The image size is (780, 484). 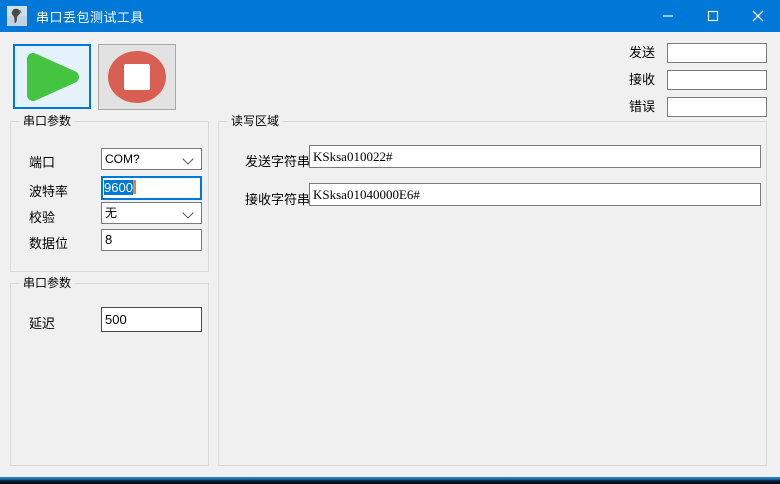 I want to click on delay-params-groupbox: 串口参数 延迟 500, so click(x=109, y=371).